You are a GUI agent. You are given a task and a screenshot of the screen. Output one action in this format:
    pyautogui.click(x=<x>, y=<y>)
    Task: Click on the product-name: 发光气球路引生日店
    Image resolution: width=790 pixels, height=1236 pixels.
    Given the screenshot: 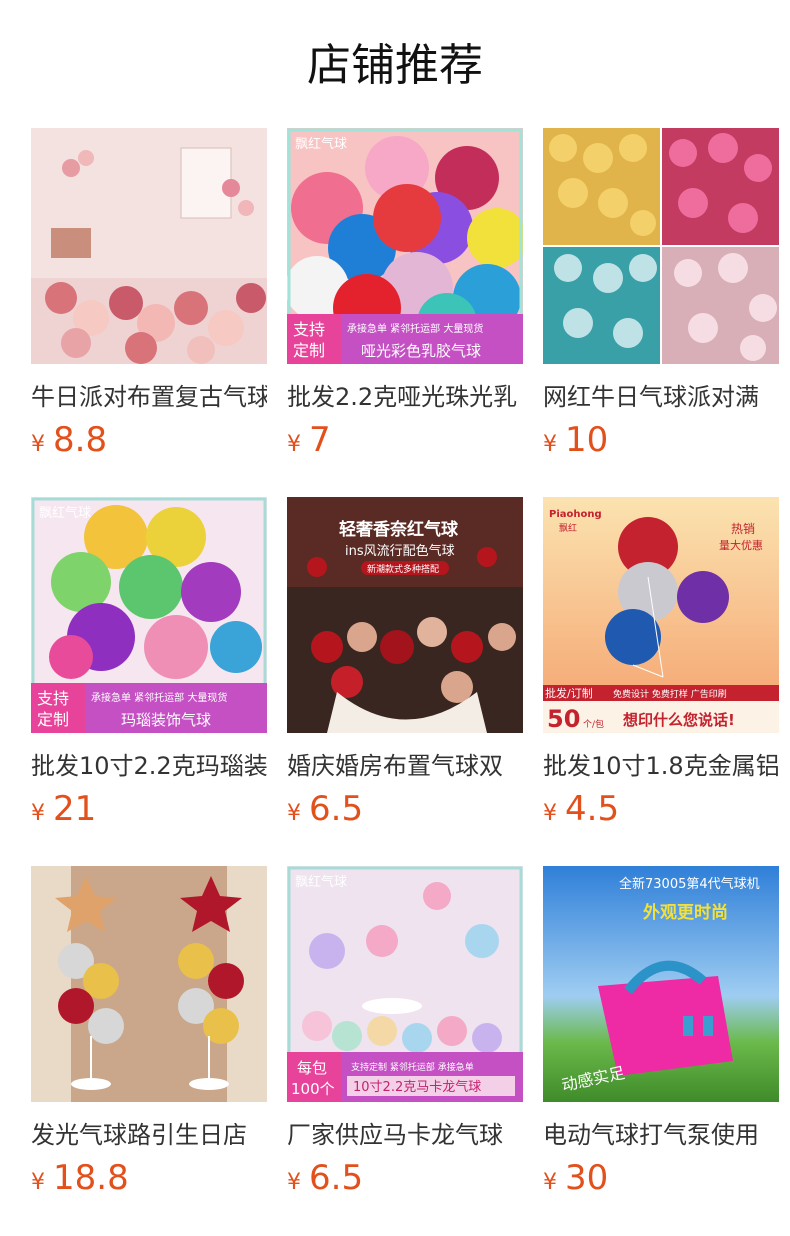 What is the action you would take?
    pyautogui.click(x=149, y=1135)
    